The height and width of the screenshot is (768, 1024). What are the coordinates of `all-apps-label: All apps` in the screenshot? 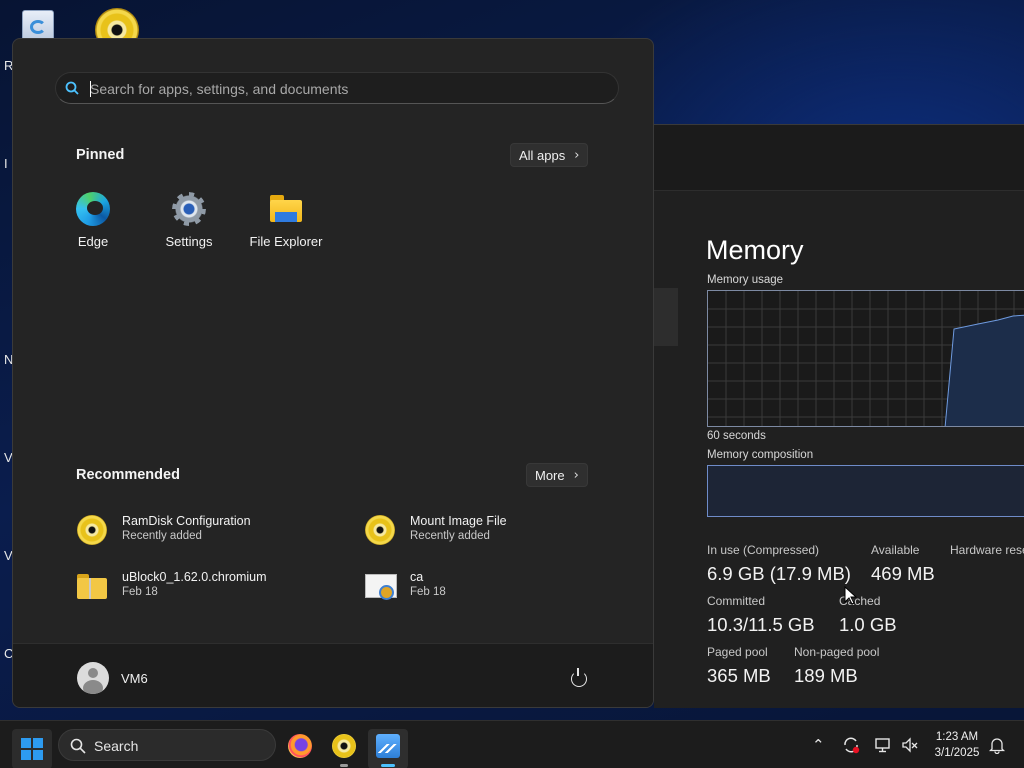 It's located at (542, 155).